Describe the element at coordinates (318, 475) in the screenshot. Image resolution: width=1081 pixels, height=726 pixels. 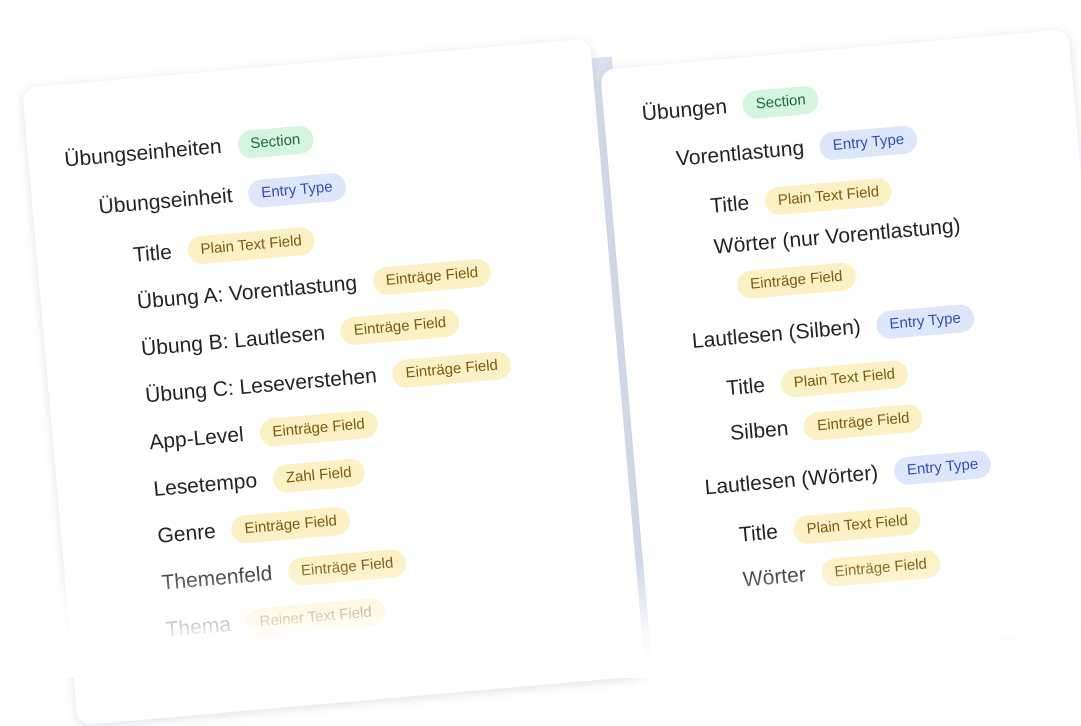
I see `field-badge: Zahl Field` at that location.